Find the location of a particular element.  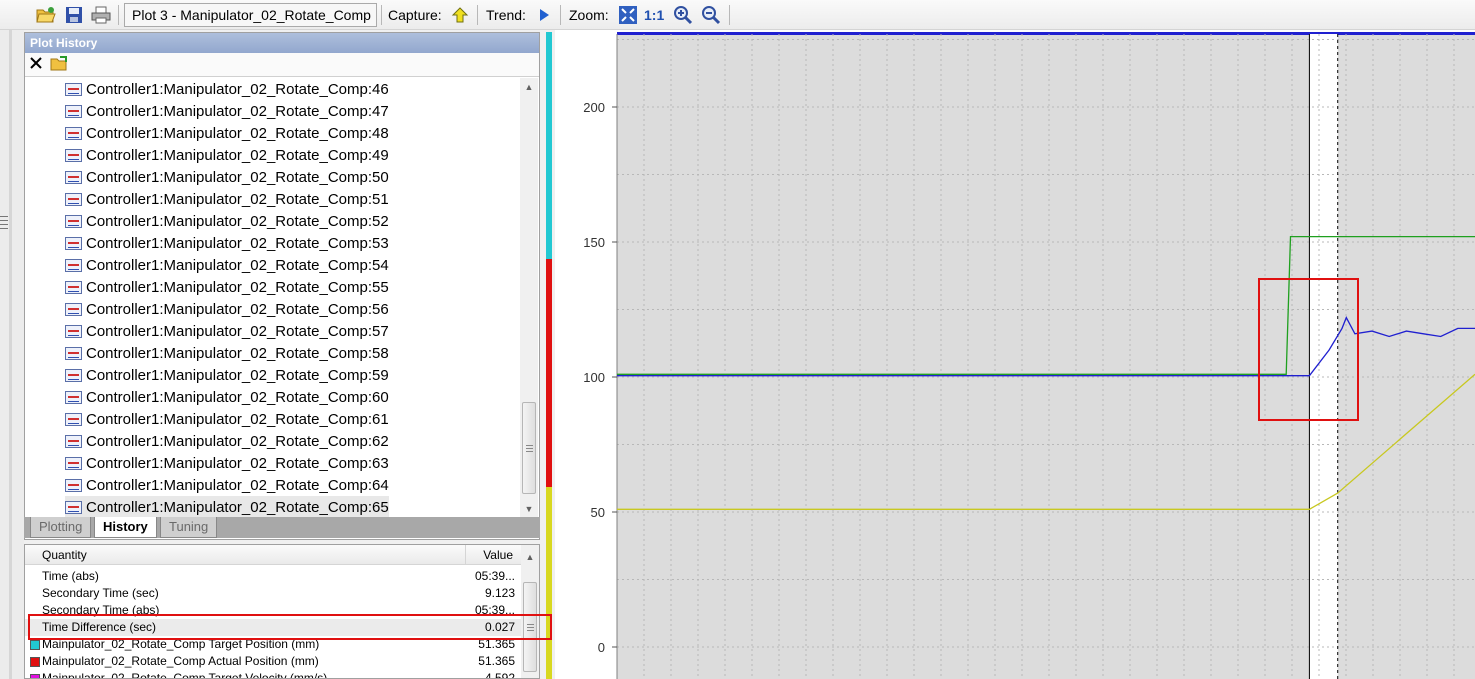

print-icon is located at coordinates (101, 15).